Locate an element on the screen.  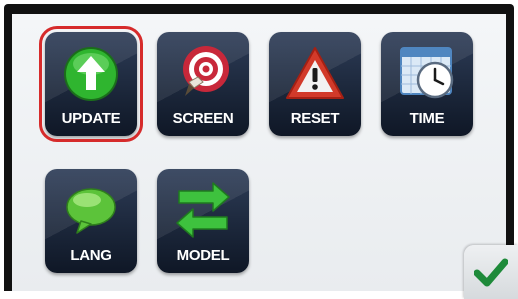
warning-triangle-icon is located at coordinates (315, 73).